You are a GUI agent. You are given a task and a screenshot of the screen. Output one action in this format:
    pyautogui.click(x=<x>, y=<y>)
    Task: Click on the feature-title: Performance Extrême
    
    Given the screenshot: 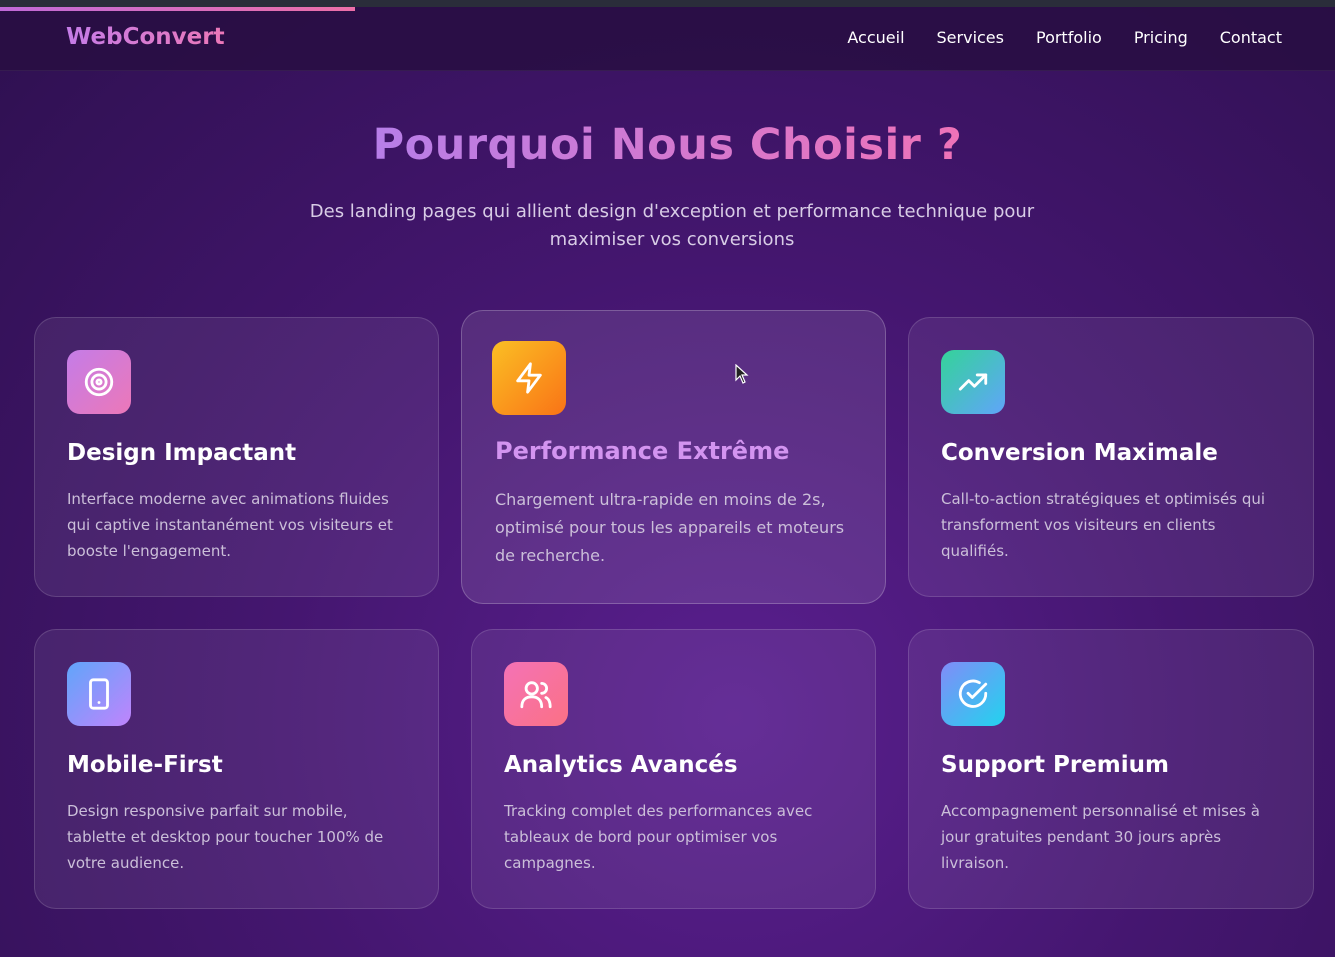 What is the action you would take?
    pyautogui.click(x=642, y=451)
    